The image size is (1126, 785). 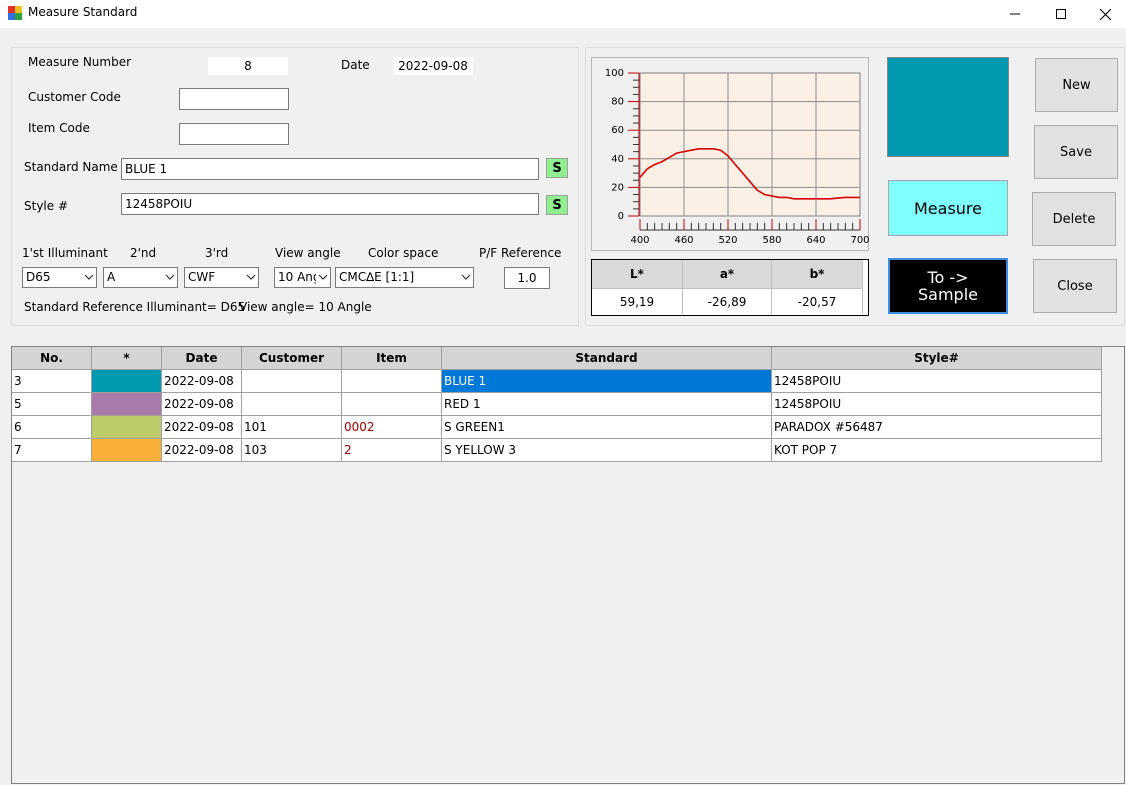 I want to click on column-header-date: Date, so click(x=202, y=358).